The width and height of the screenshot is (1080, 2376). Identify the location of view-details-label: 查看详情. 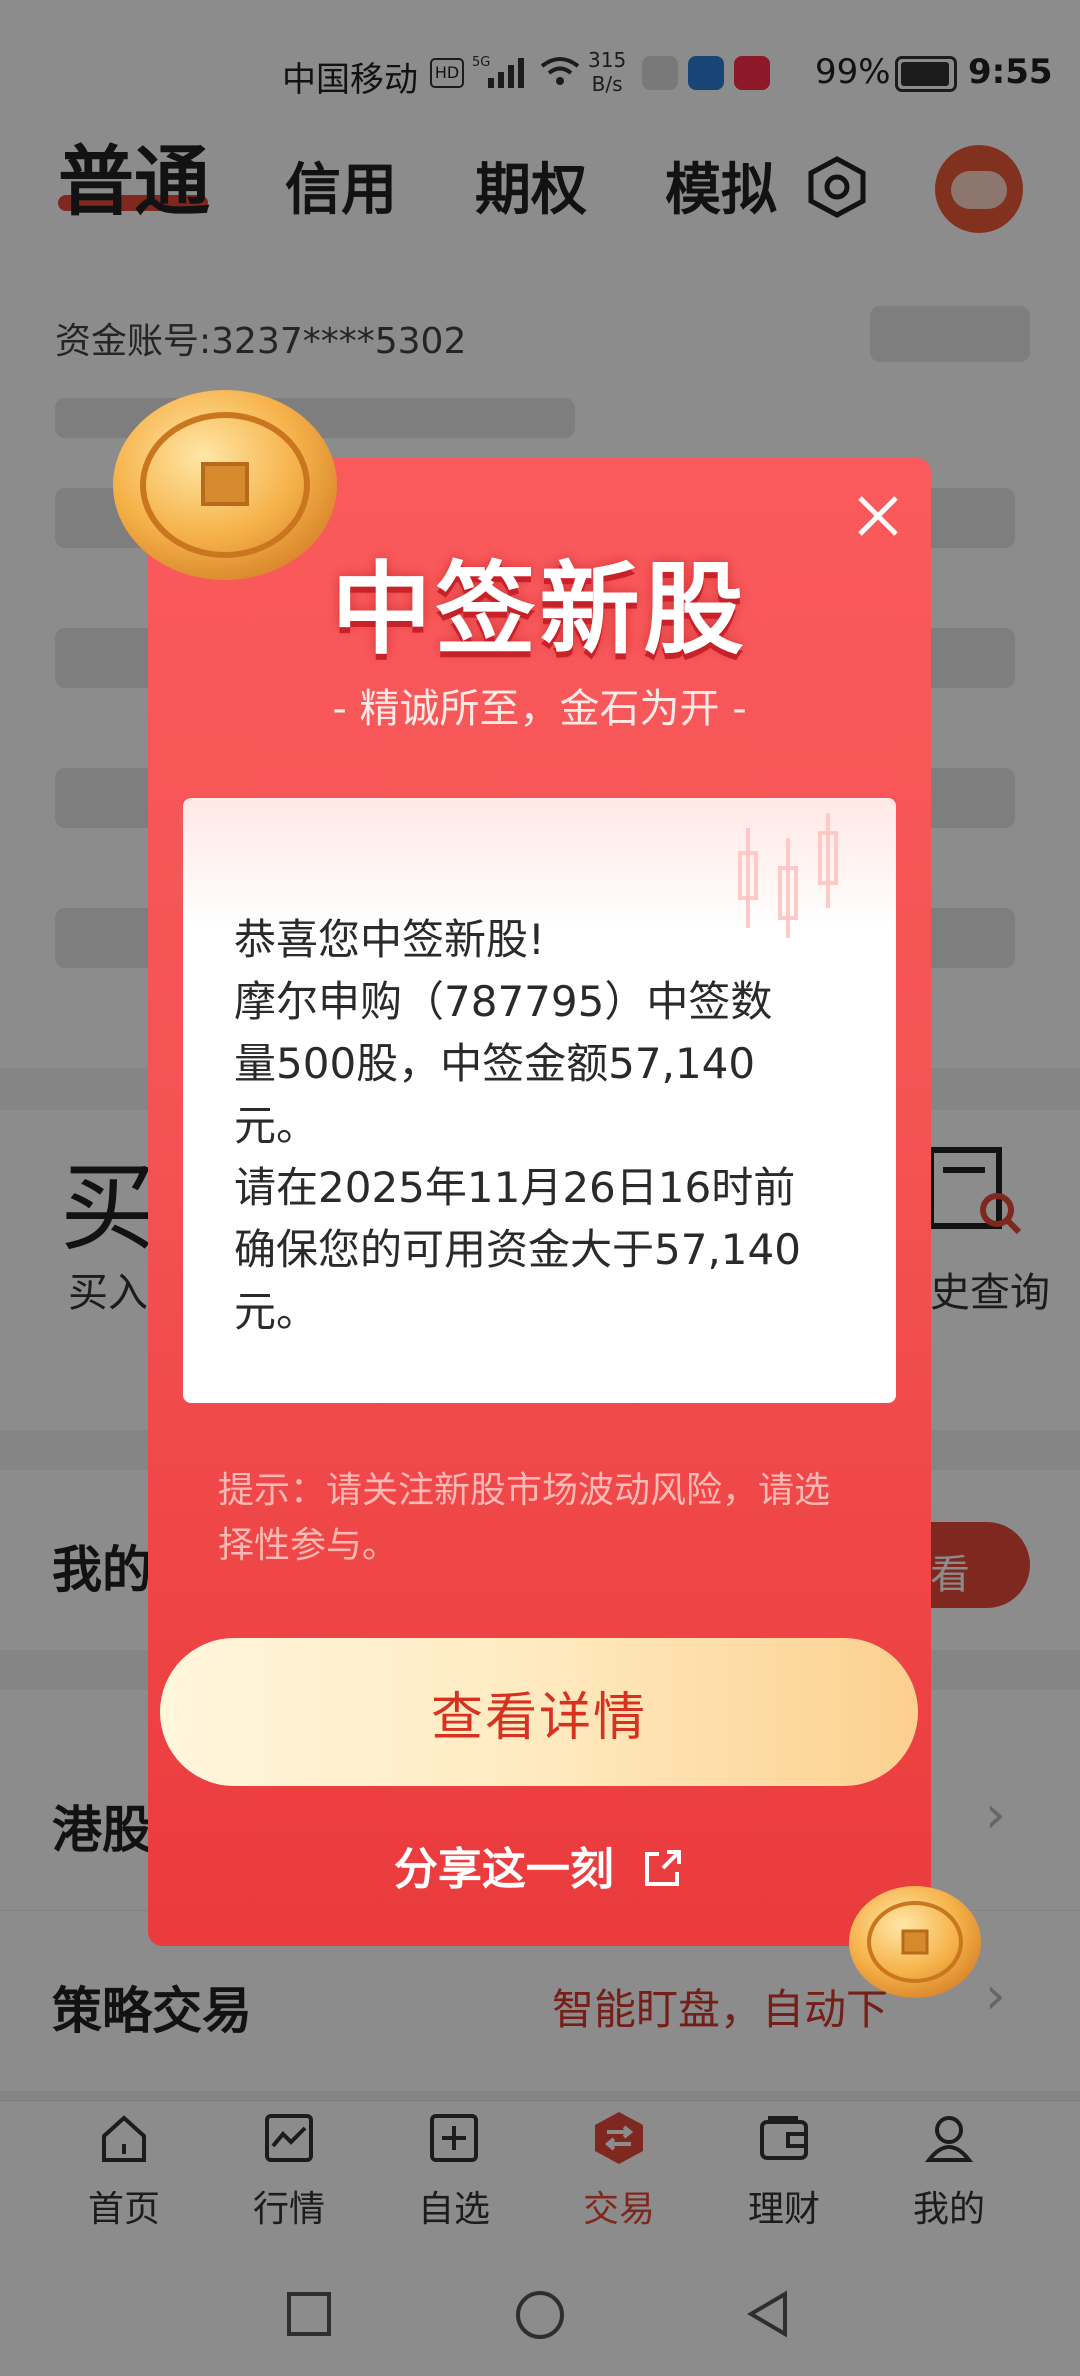
(538, 1717).